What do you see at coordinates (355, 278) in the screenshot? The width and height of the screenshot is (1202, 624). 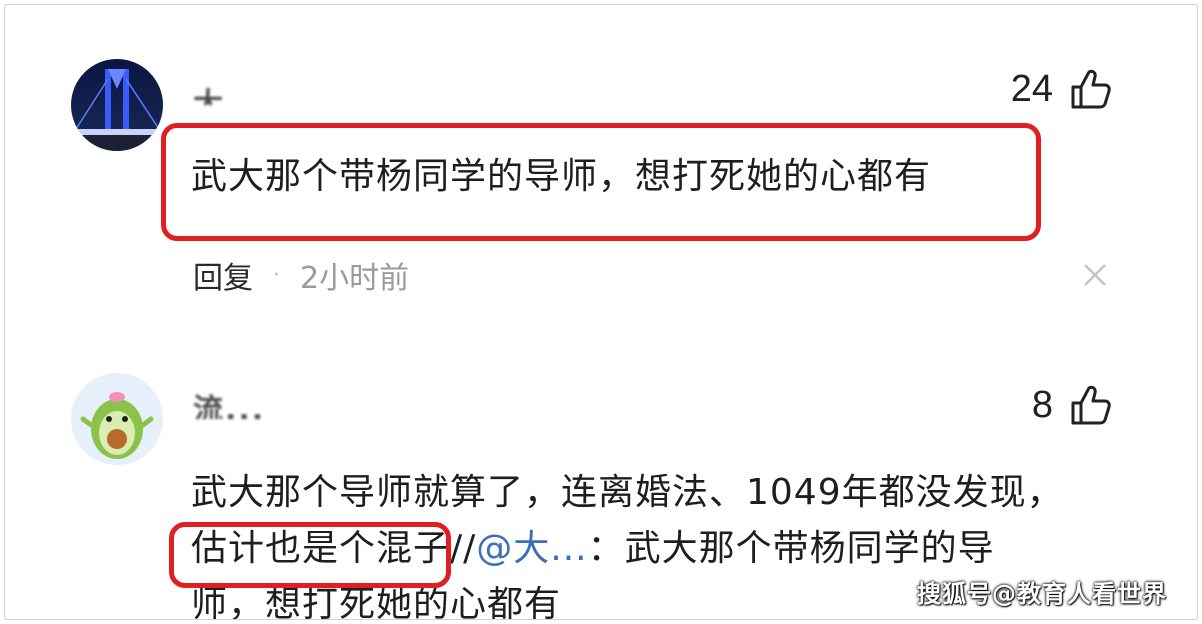 I see `timestamp: 2小时前` at bounding box center [355, 278].